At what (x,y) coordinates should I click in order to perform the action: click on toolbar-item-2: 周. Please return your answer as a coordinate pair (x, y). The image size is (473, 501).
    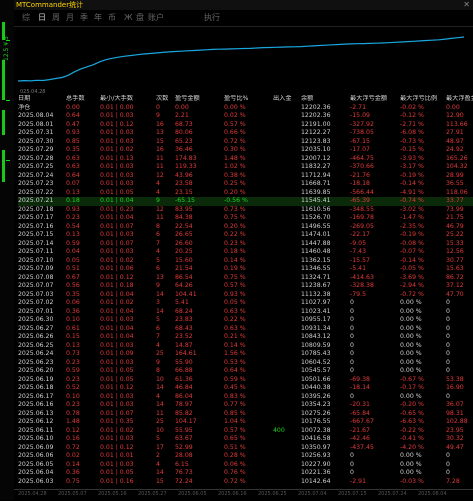
    Looking at the image, I should click on (56, 18).